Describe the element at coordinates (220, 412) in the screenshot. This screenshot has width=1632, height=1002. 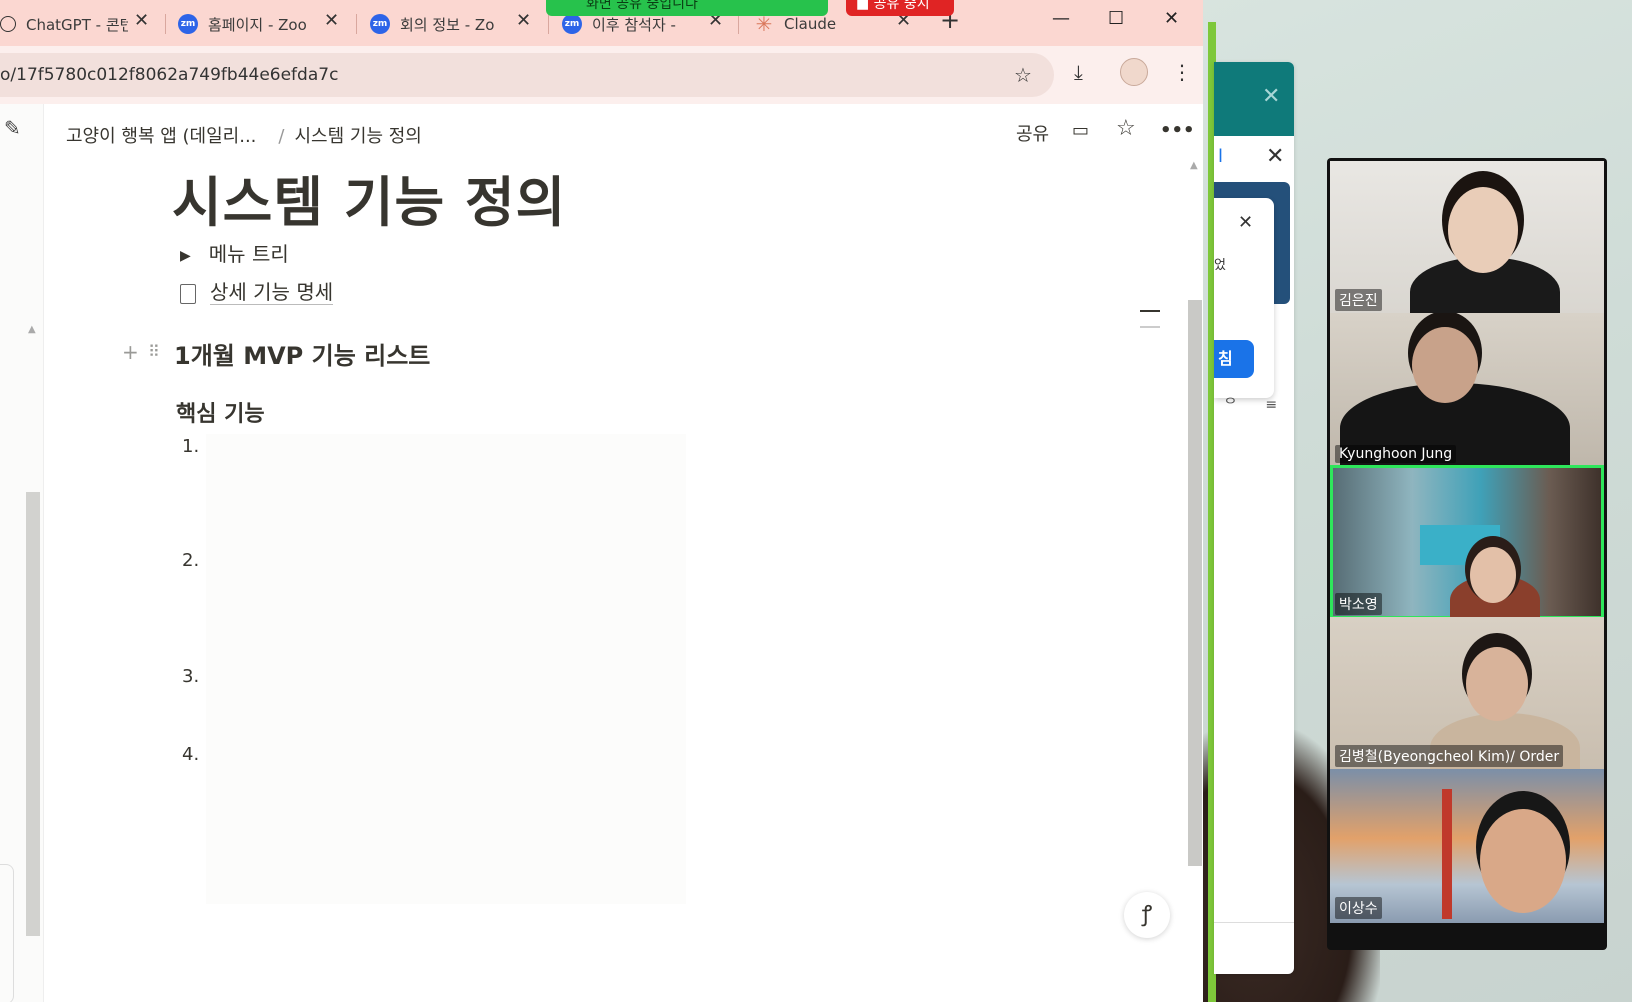
I see `heading-core-features: 핵심 기능` at that location.